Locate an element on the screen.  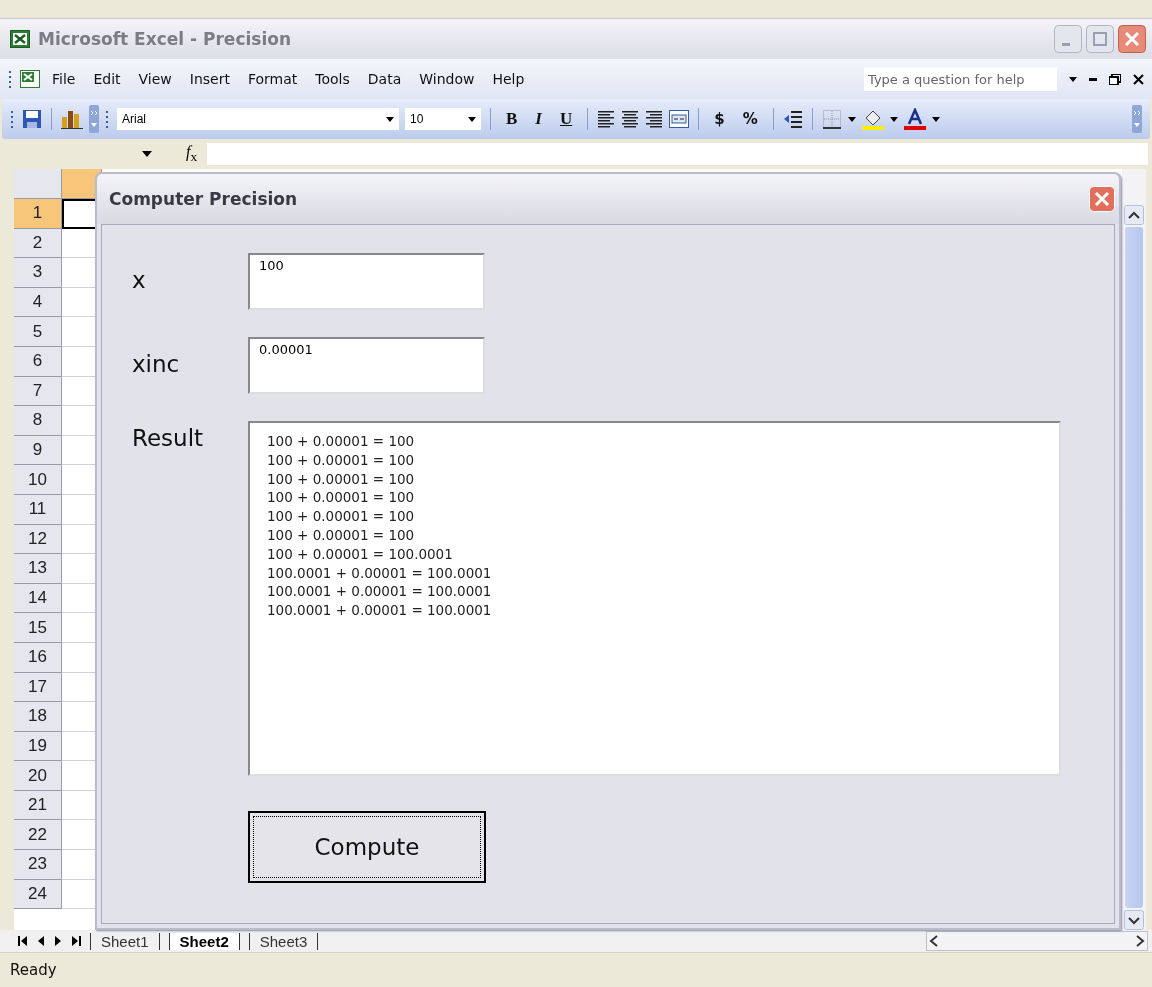
row-header: 15 is located at coordinates (38, 628).